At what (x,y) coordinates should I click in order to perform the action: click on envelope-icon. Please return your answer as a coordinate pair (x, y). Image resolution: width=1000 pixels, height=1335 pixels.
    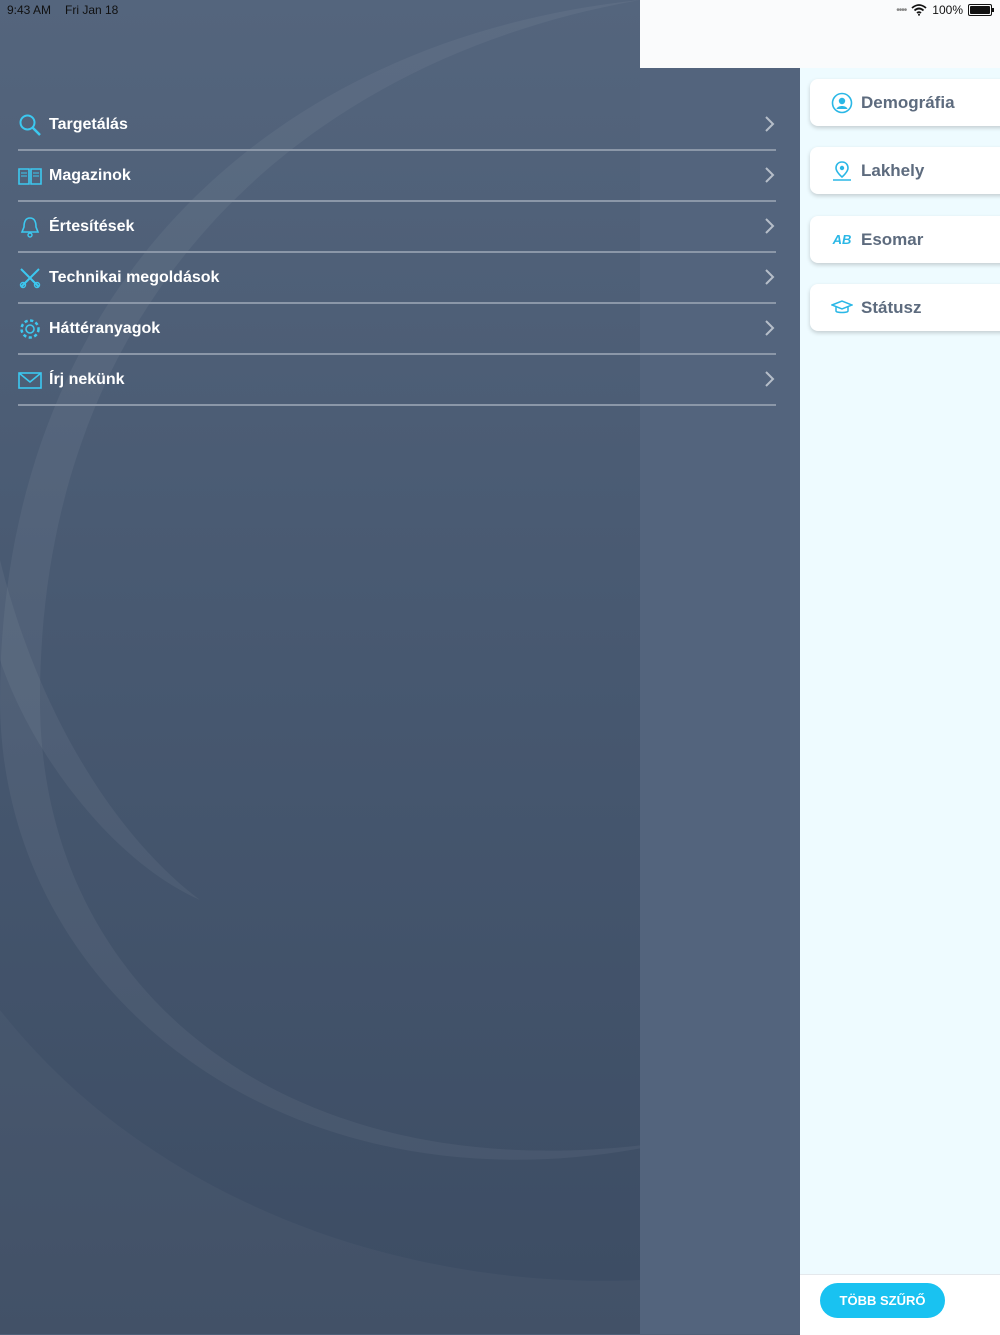
    Looking at the image, I should click on (30, 380).